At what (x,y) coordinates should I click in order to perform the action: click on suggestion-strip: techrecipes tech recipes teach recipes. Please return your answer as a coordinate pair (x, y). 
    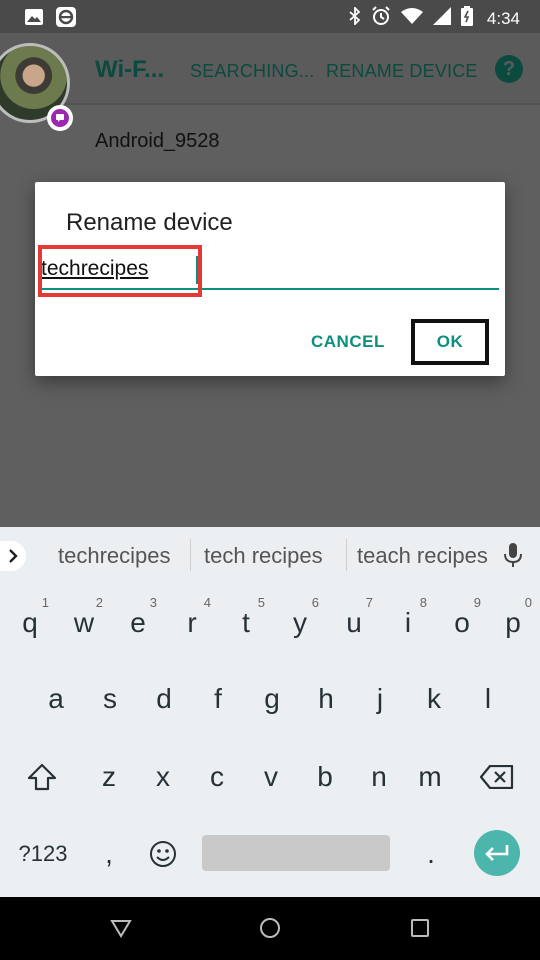
    Looking at the image, I should click on (270, 556).